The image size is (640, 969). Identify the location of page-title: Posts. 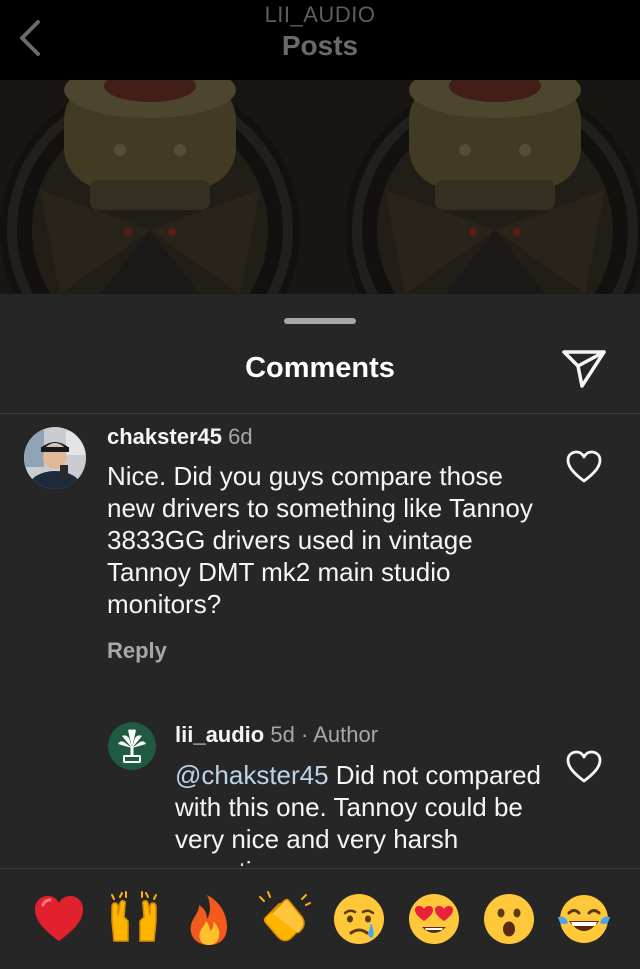
(320, 45).